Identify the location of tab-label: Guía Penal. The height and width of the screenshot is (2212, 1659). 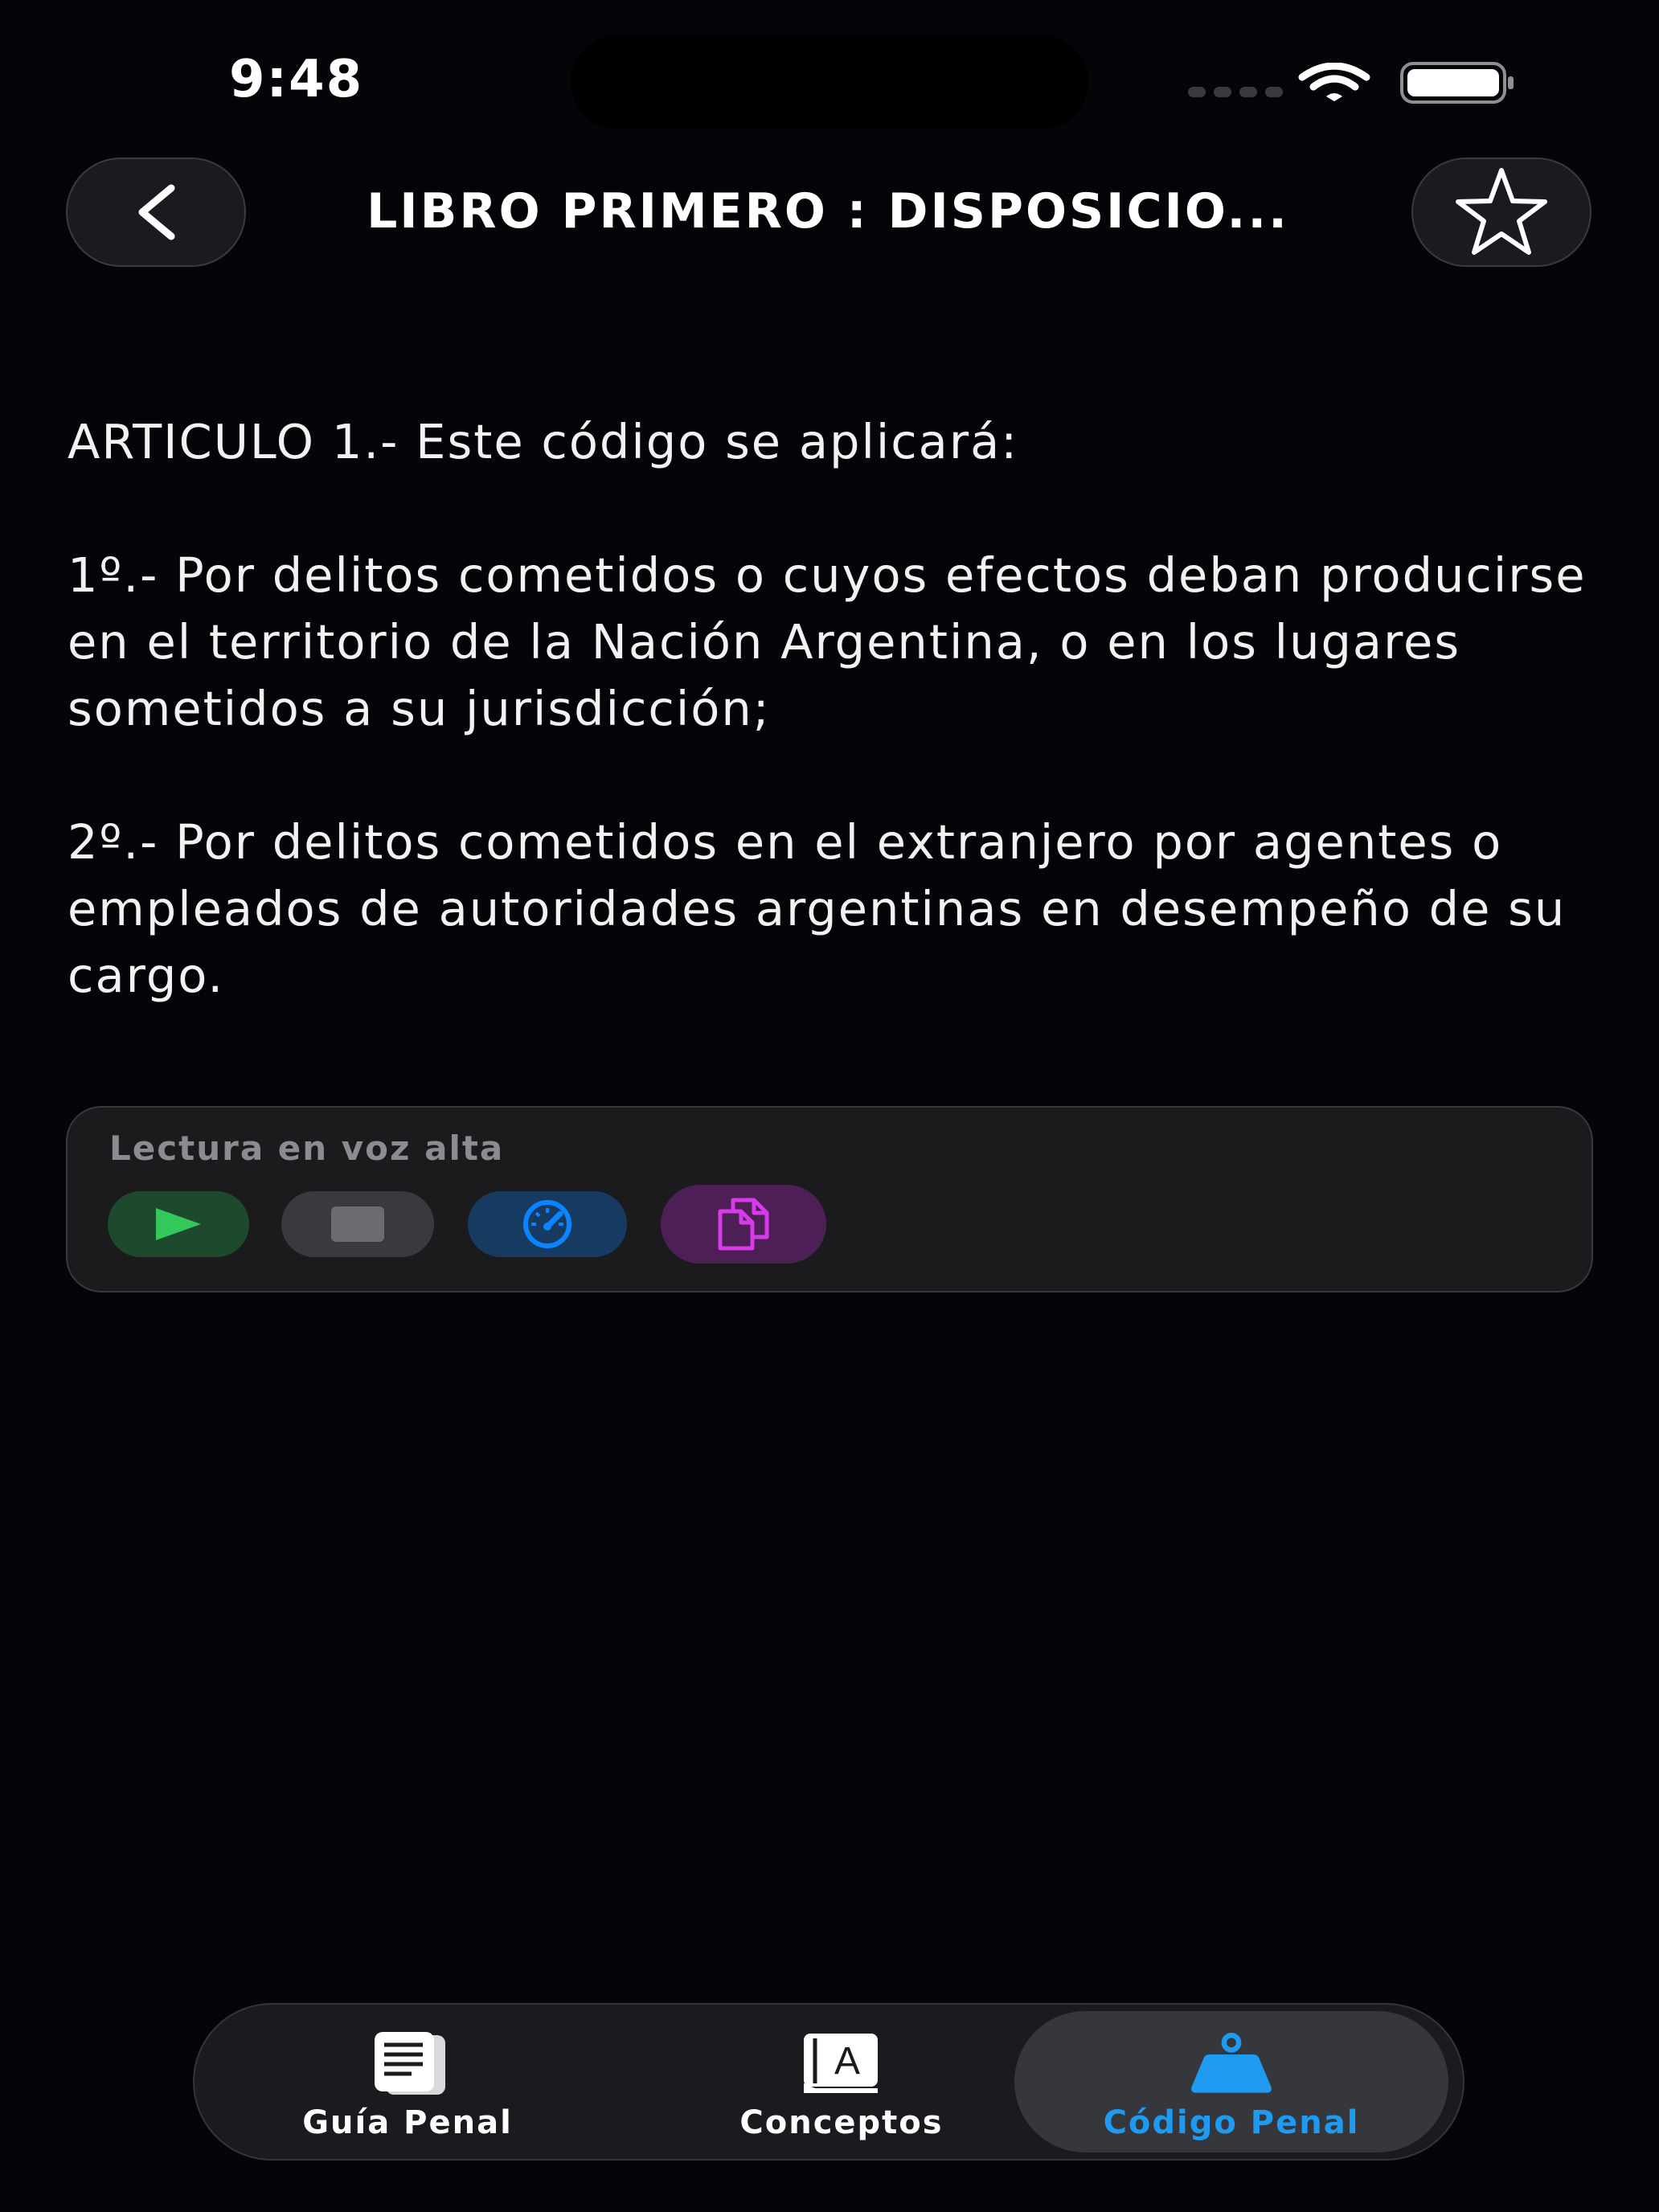
(407, 2122).